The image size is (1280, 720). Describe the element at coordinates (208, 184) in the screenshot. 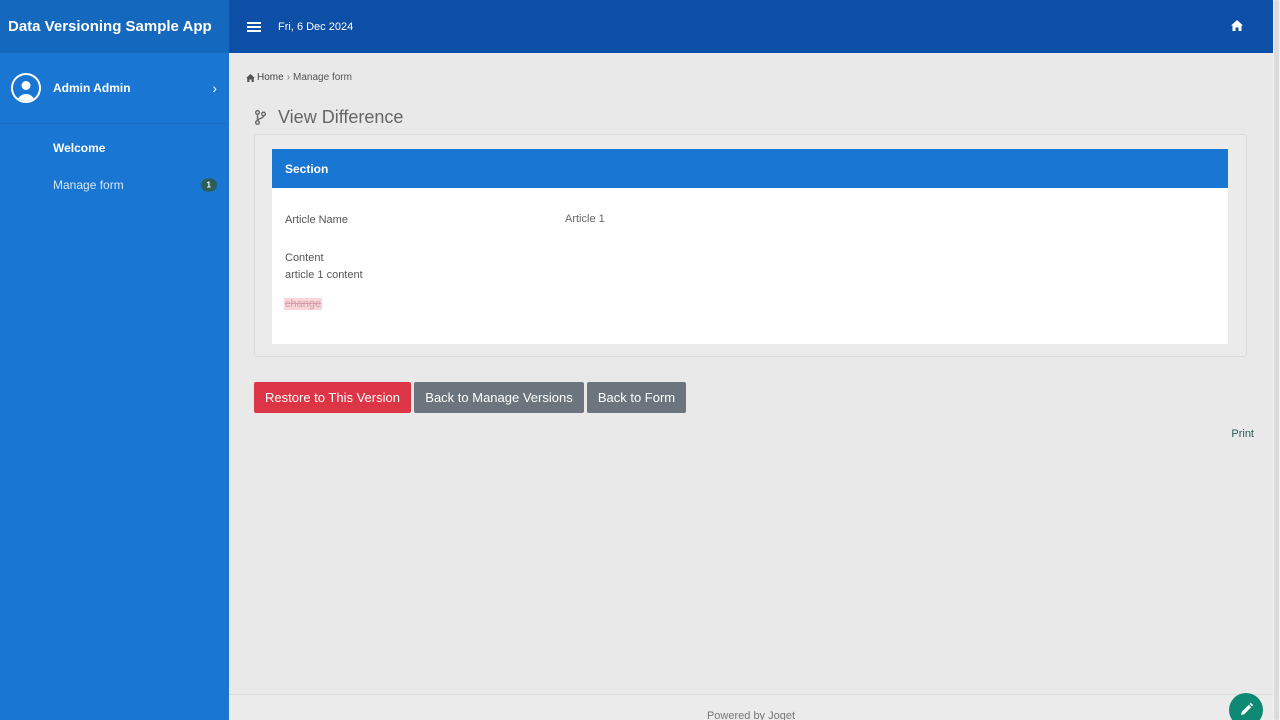

I see `count-badge: 1` at that location.